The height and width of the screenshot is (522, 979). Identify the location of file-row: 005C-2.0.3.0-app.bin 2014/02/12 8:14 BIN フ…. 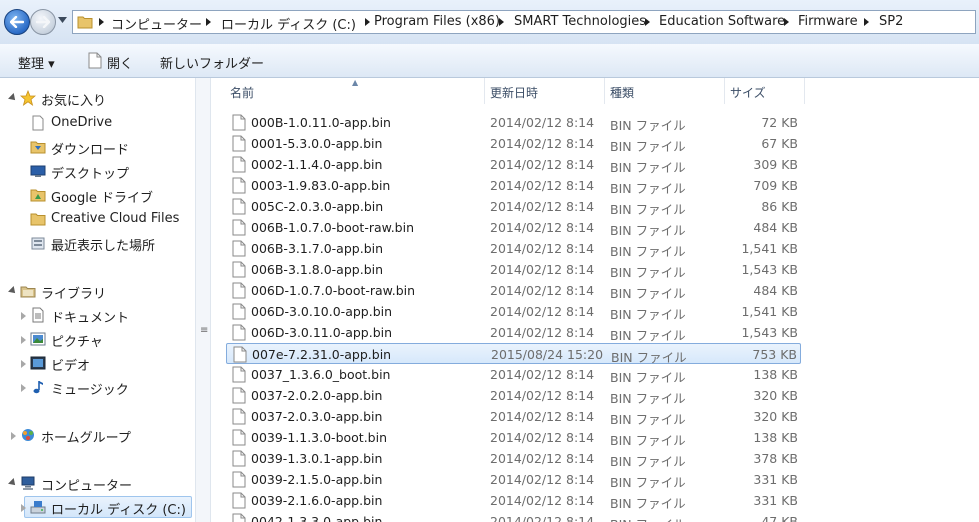
(513, 206).